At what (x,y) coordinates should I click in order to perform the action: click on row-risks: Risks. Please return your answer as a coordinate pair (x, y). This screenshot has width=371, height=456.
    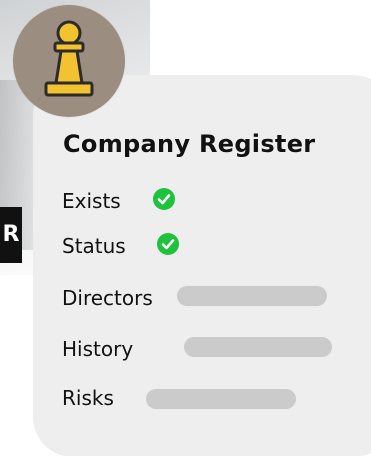
    Looking at the image, I should click on (88, 396).